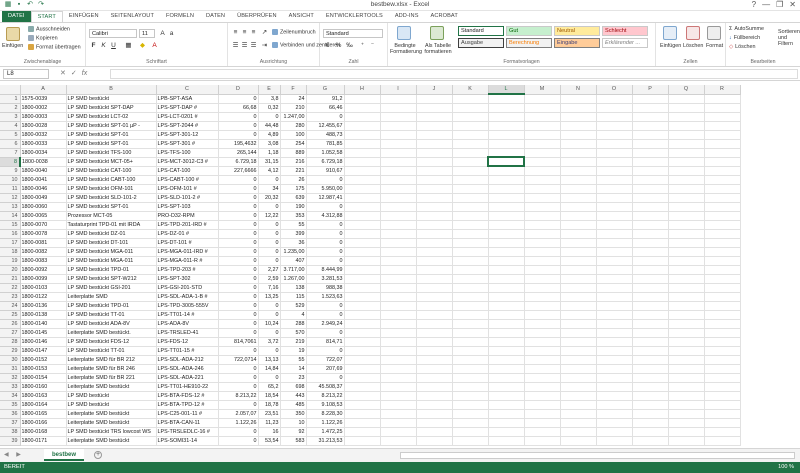  Describe the element at coordinates (269, 369) in the screenshot. I see `cell-e31: 14,84` at that location.